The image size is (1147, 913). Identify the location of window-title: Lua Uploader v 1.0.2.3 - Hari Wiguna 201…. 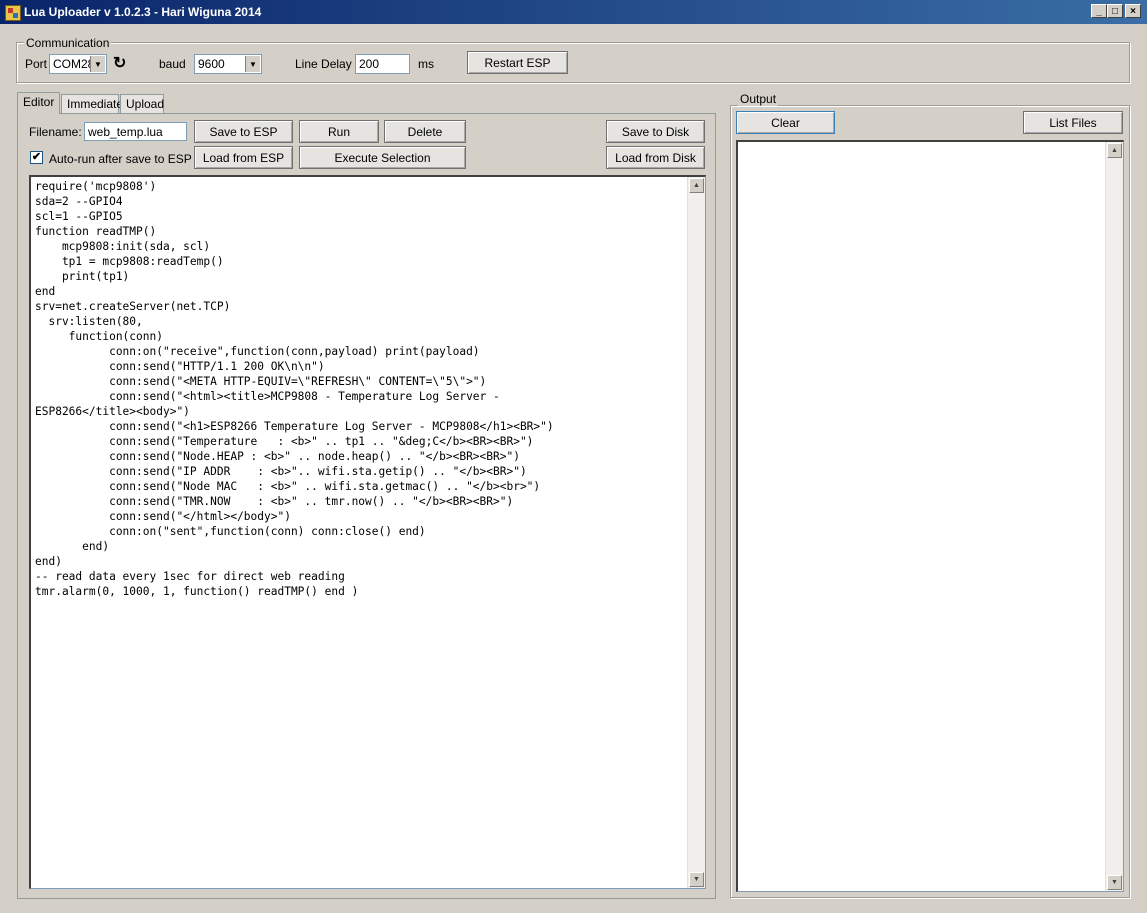
(143, 12).